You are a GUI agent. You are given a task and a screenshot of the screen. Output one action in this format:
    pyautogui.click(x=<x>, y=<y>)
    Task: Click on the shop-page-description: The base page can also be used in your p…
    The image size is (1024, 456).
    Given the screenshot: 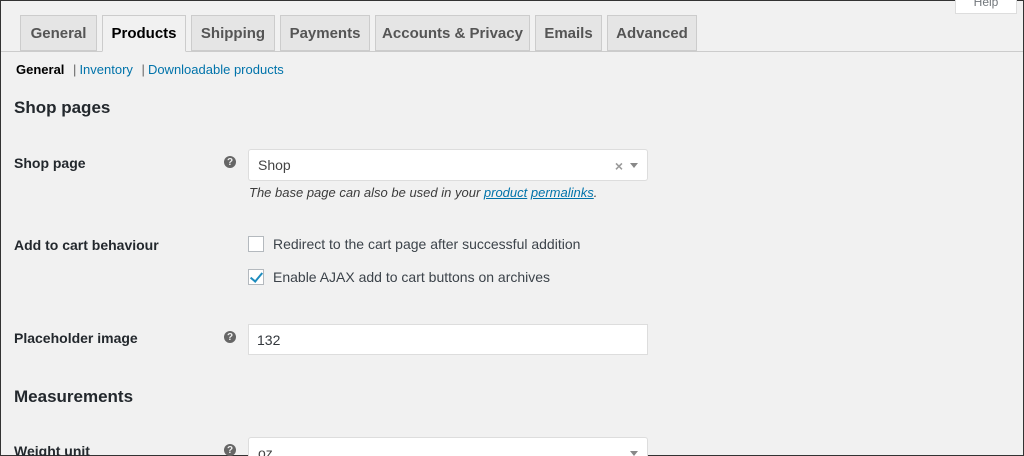 What is the action you would take?
    pyautogui.click(x=423, y=192)
    